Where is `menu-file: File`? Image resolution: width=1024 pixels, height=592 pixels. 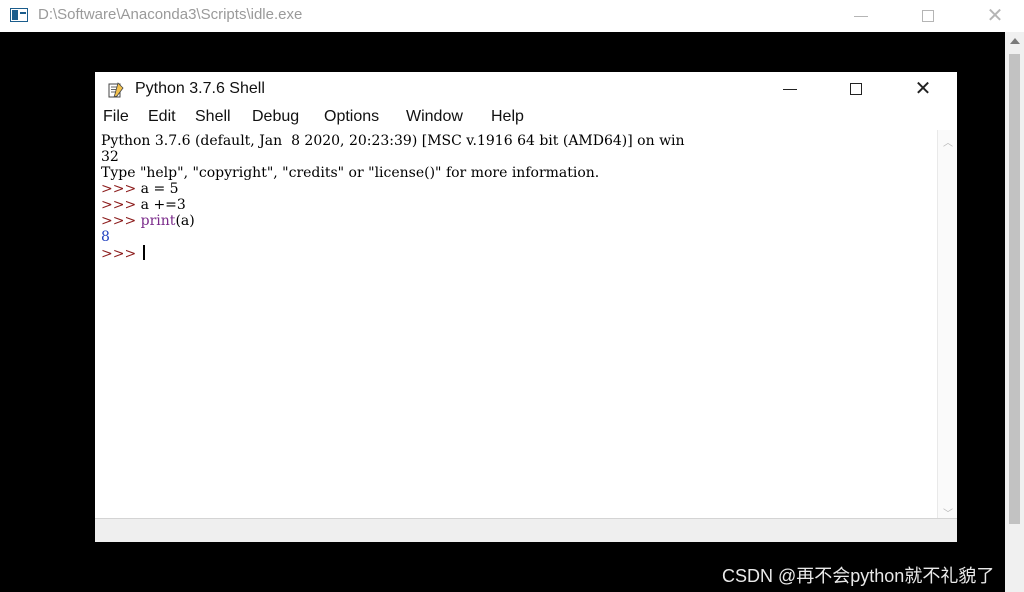
menu-file: File is located at coordinates (116, 117).